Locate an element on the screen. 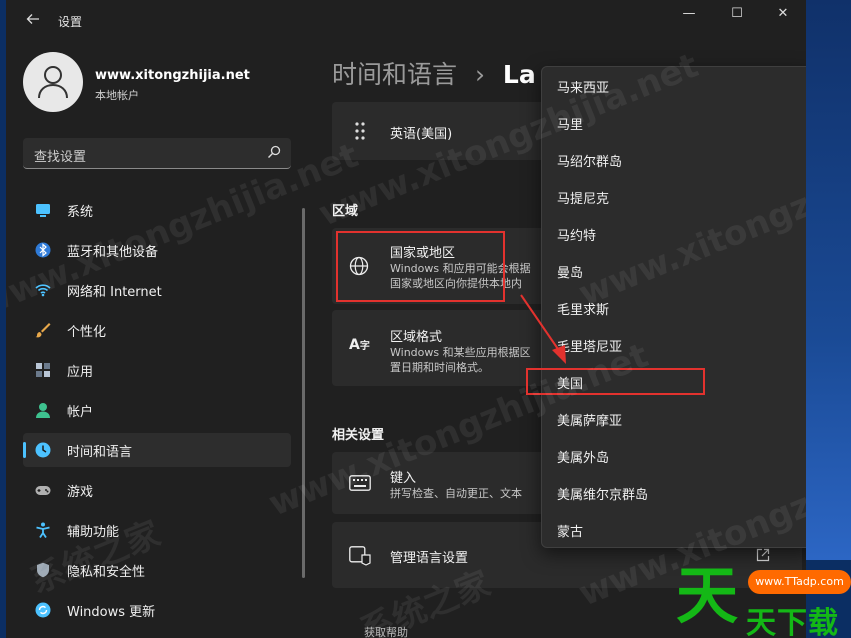  account-type: 本地帐户 is located at coordinates (117, 95).